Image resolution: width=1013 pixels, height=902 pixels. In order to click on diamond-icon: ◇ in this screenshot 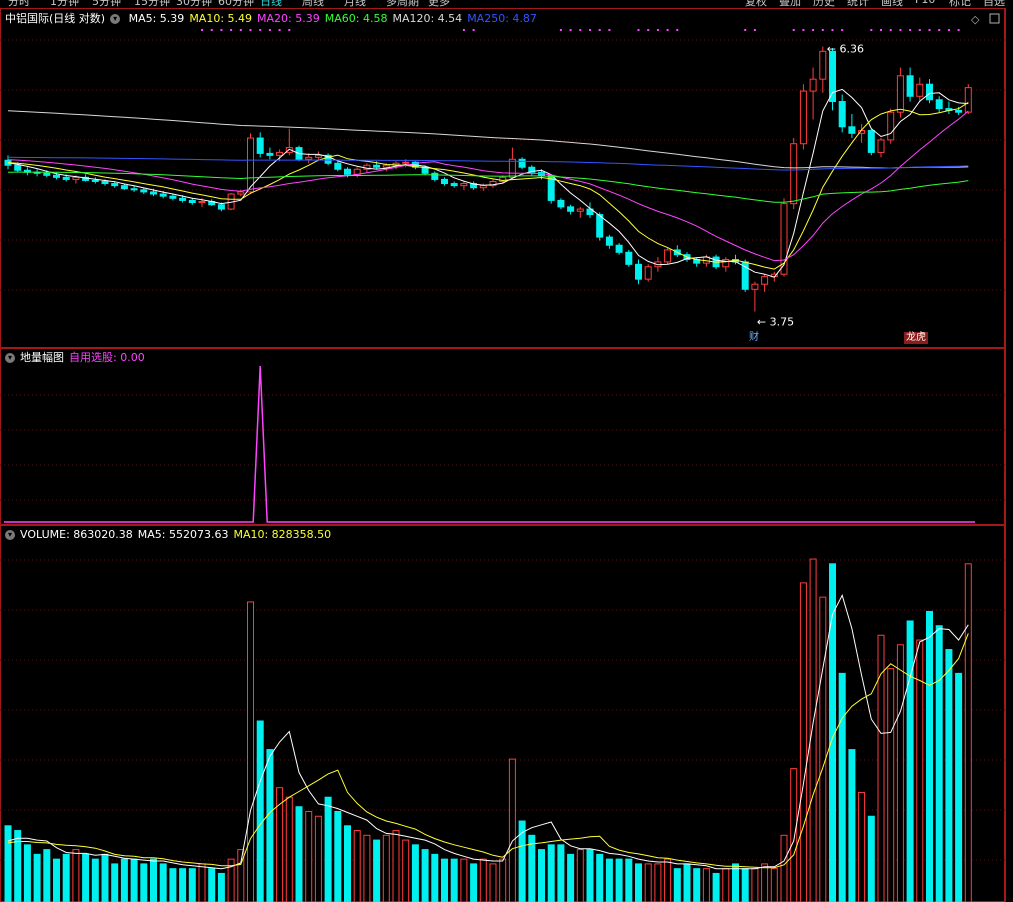, I will do `click(975, 19)`.